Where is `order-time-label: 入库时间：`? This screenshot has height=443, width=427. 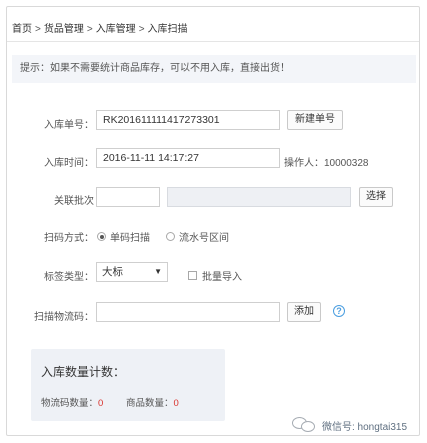 order-time-label: 入库时间： is located at coordinates (69, 163).